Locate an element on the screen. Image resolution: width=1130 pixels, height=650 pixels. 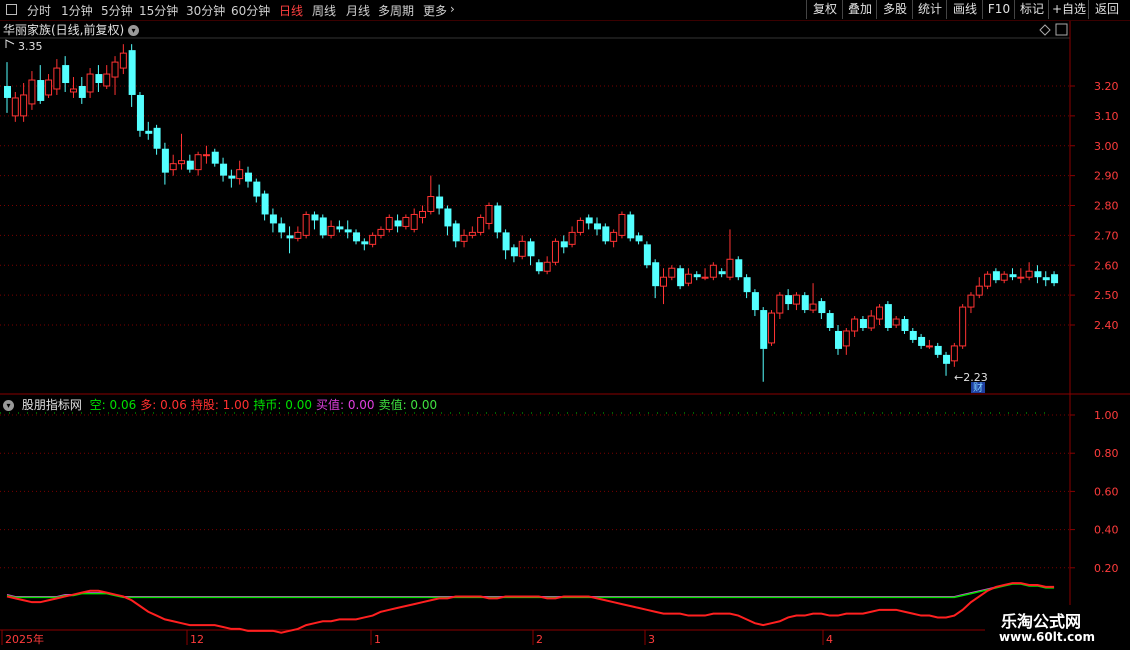
price-tick-label: 2.70 is located at coordinates (1106, 235).